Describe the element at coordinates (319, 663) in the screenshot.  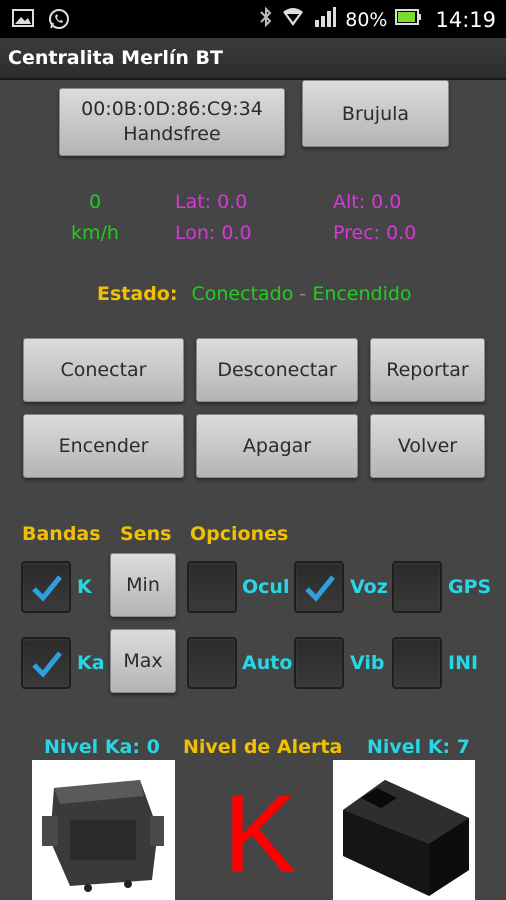
I see `option-vib-checkbox` at that location.